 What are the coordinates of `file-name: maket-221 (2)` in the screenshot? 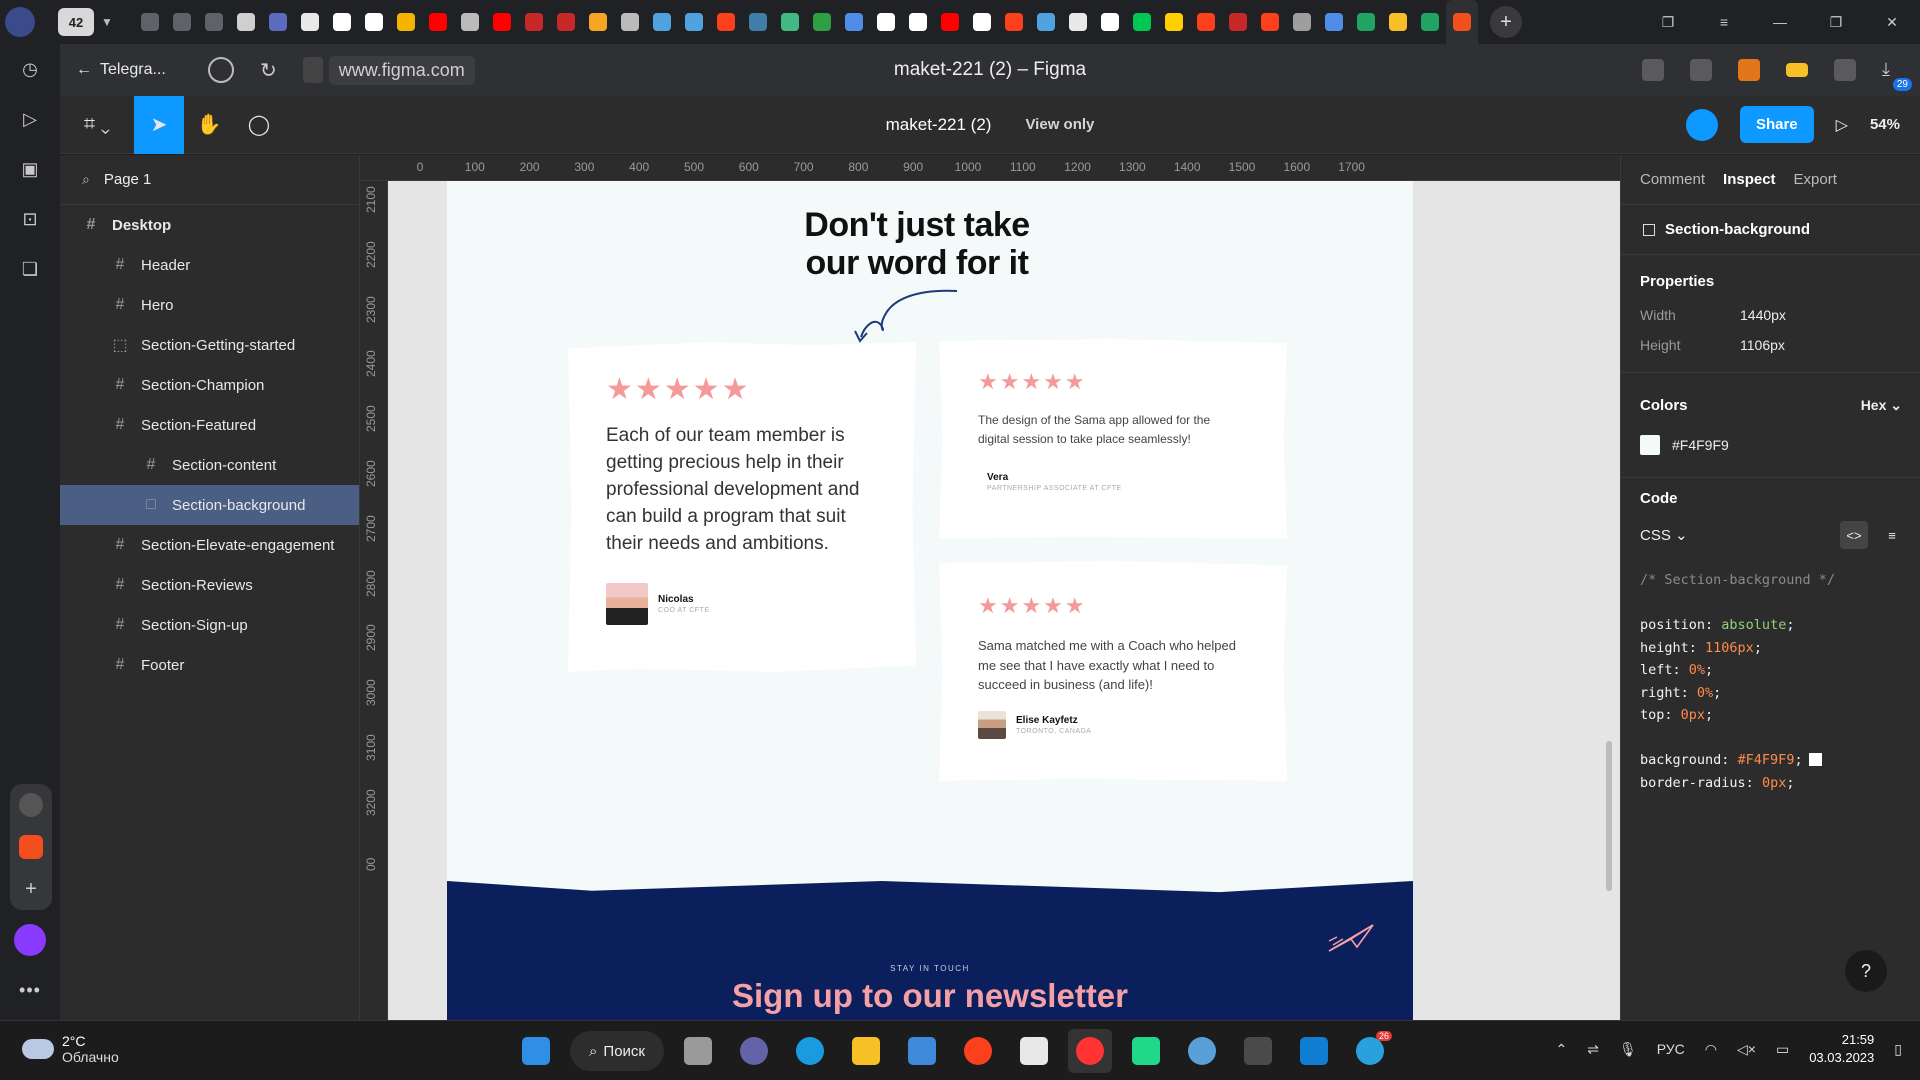 It's located at (939, 125).